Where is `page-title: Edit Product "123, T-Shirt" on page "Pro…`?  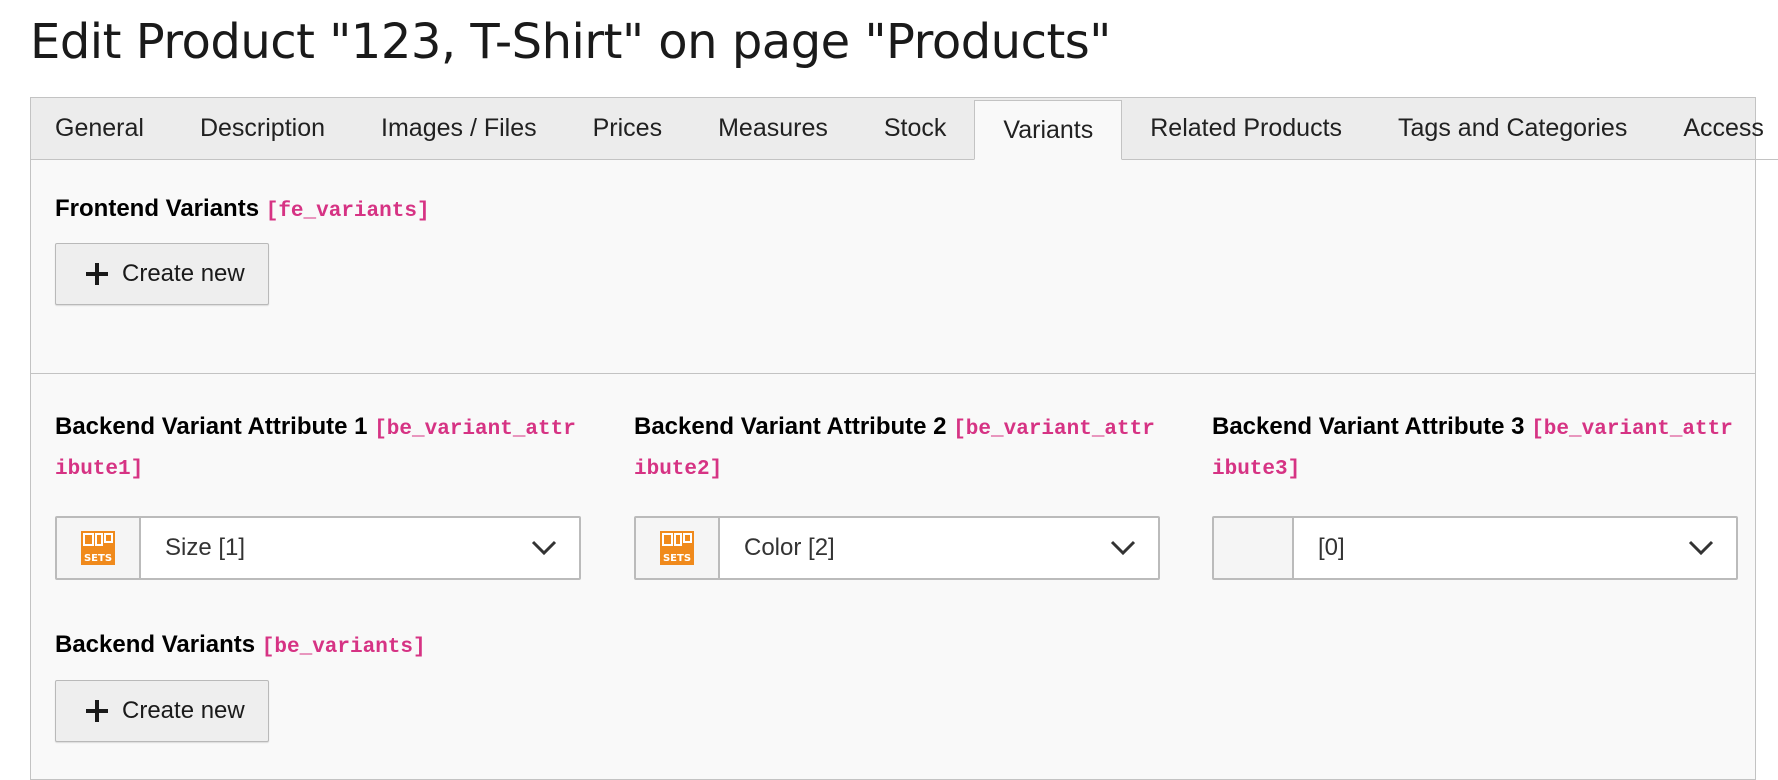 page-title: Edit Product "123, T-Shirt" on page "Pro… is located at coordinates (570, 42).